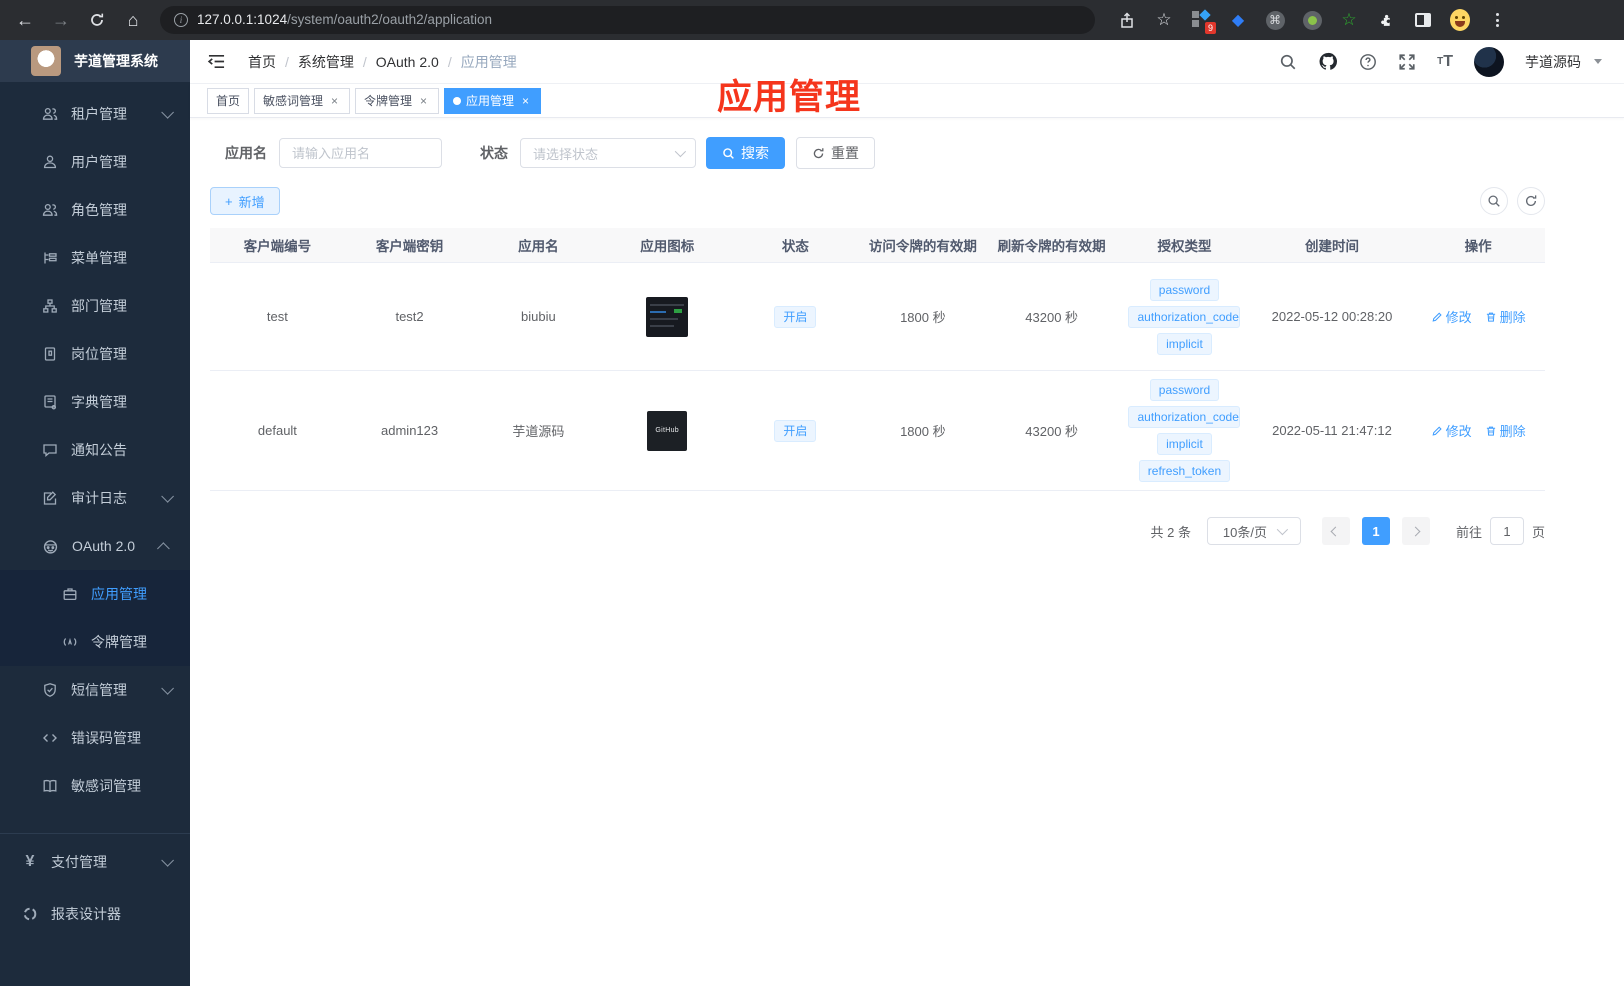 The image size is (1624, 986). Describe the element at coordinates (95, 402) in the screenshot. I see `sidebar-item-dict: 字典管理` at that location.